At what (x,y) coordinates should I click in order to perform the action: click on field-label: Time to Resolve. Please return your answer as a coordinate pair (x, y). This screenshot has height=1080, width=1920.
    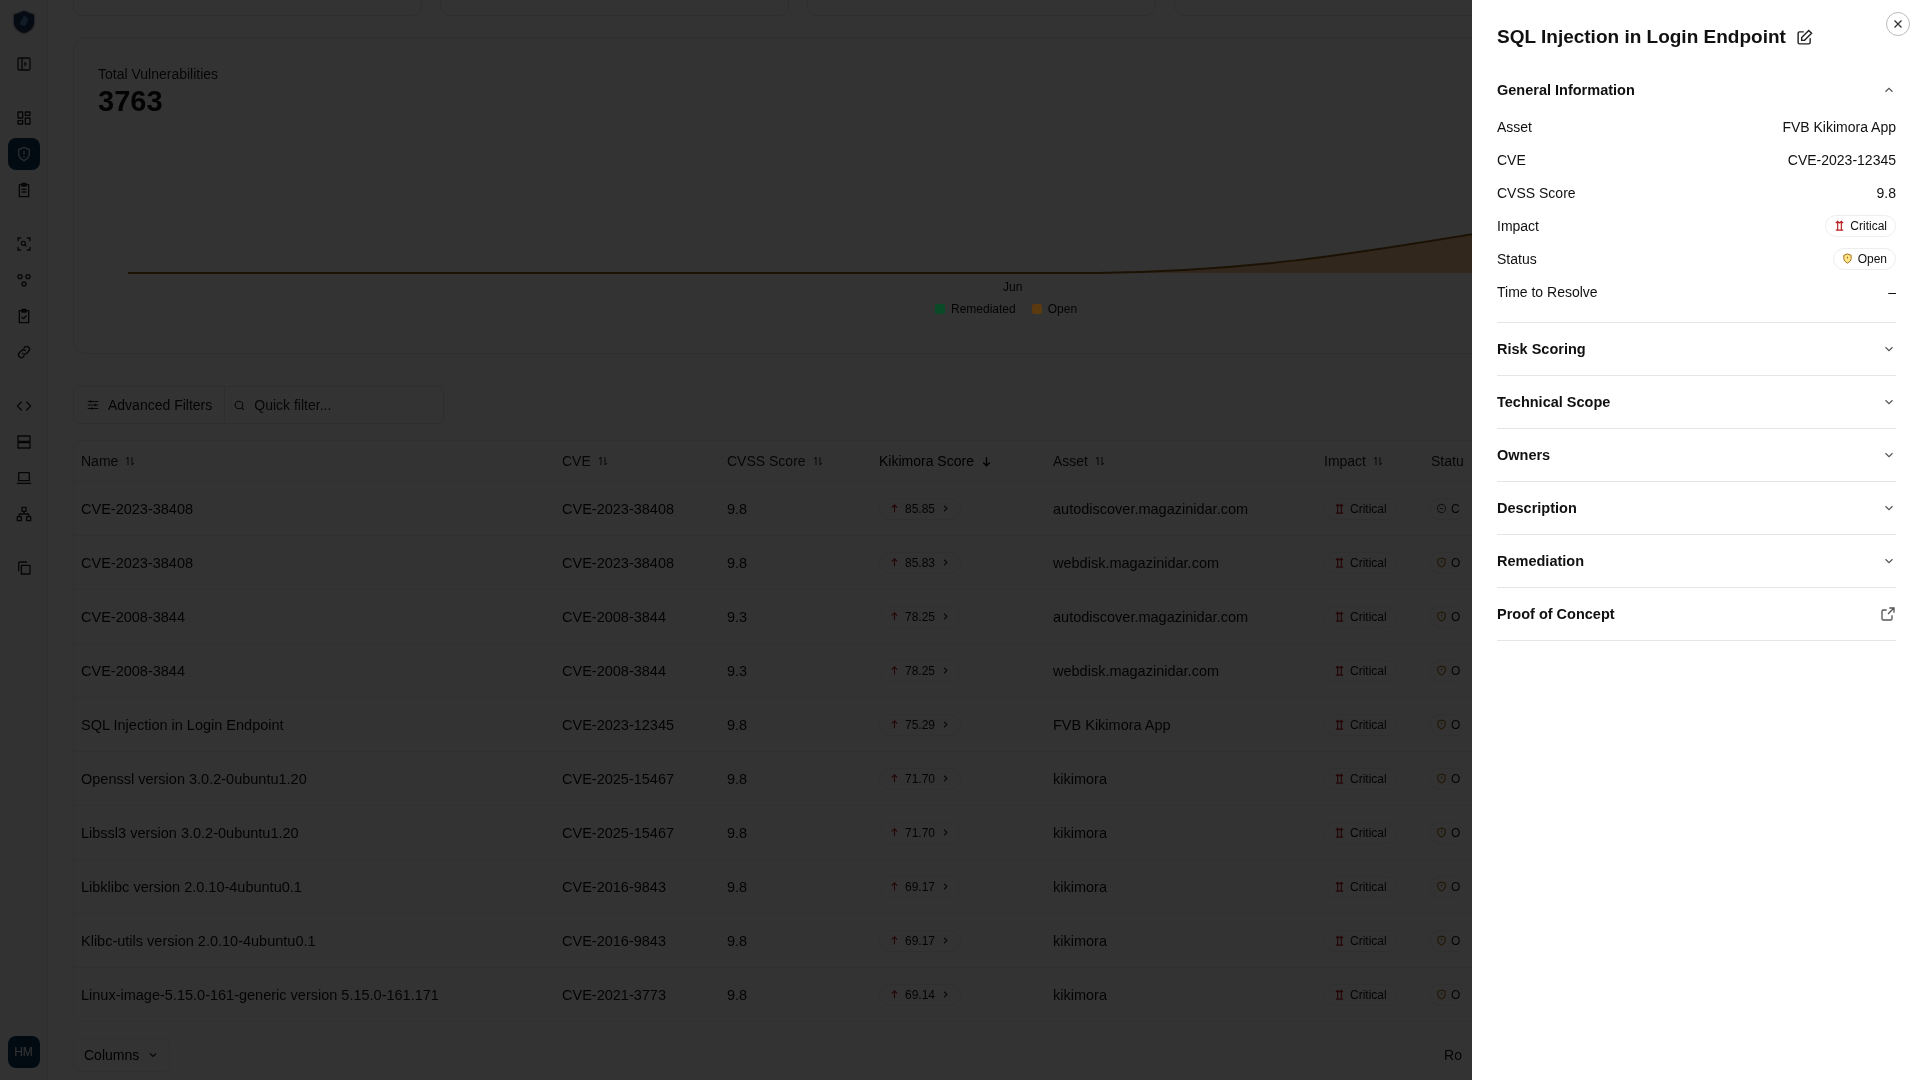
    Looking at the image, I should click on (1547, 291).